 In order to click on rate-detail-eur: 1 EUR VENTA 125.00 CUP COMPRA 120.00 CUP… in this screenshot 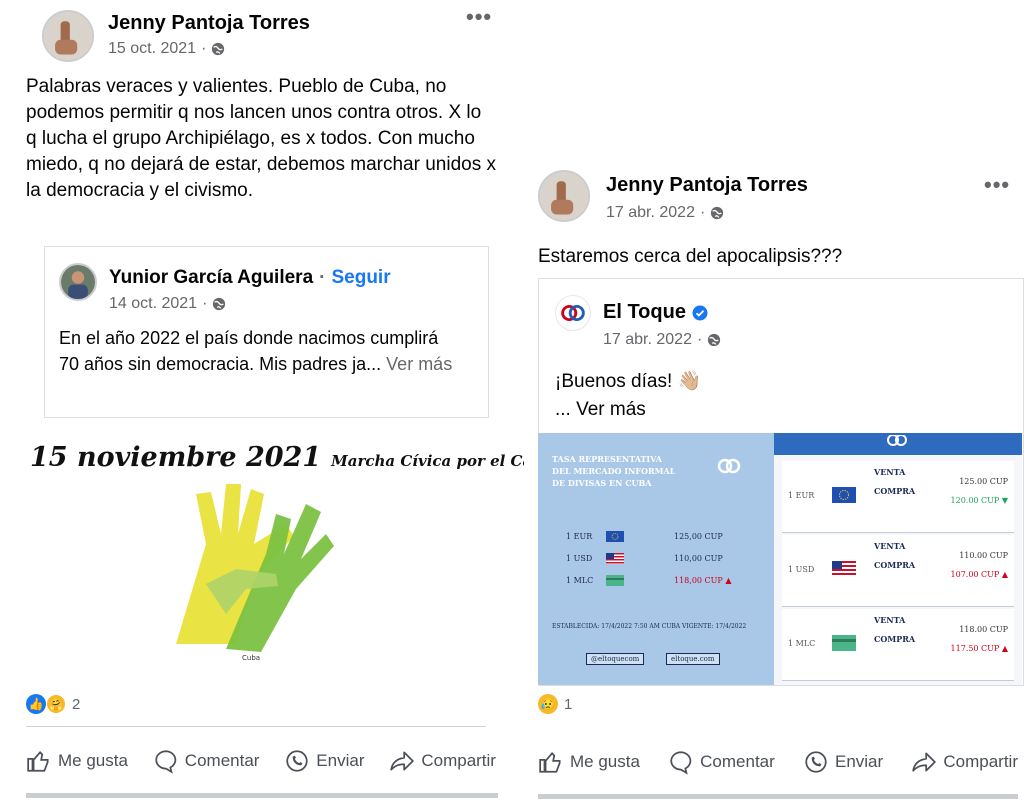, I will do `click(898, 497)`.